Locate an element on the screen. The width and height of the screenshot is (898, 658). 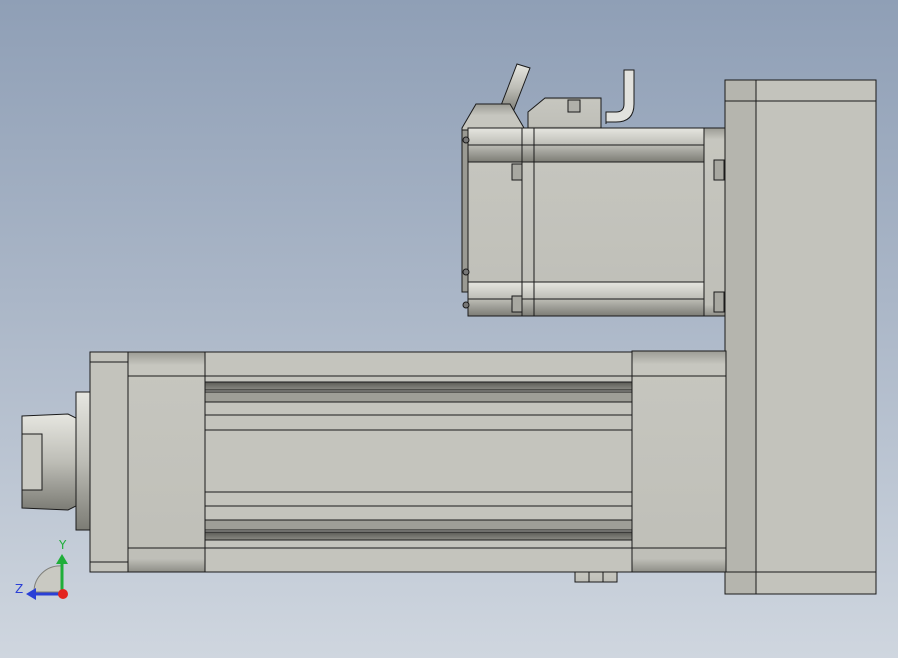
triad-y-arrowhead is located at coordinates (62, 559).